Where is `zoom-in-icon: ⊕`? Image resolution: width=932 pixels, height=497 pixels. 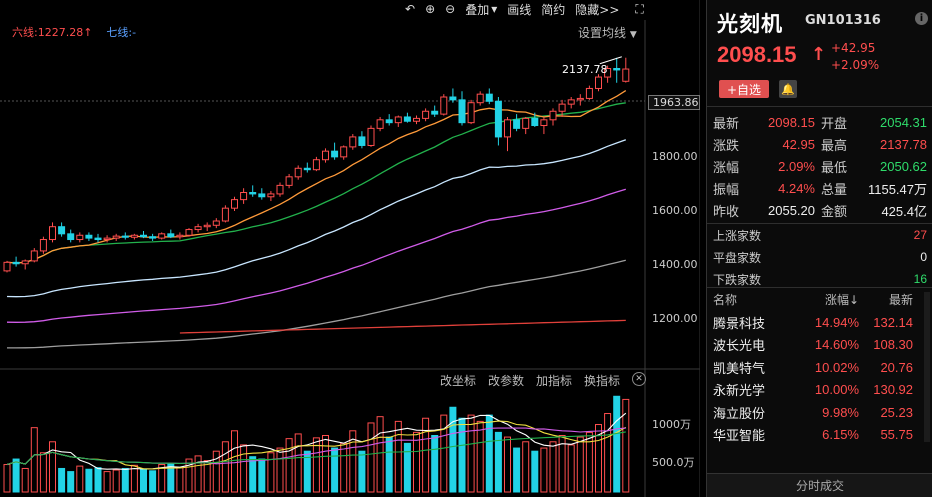 zoom-in-icon: ⊕ is located at coordinates (430, 9).